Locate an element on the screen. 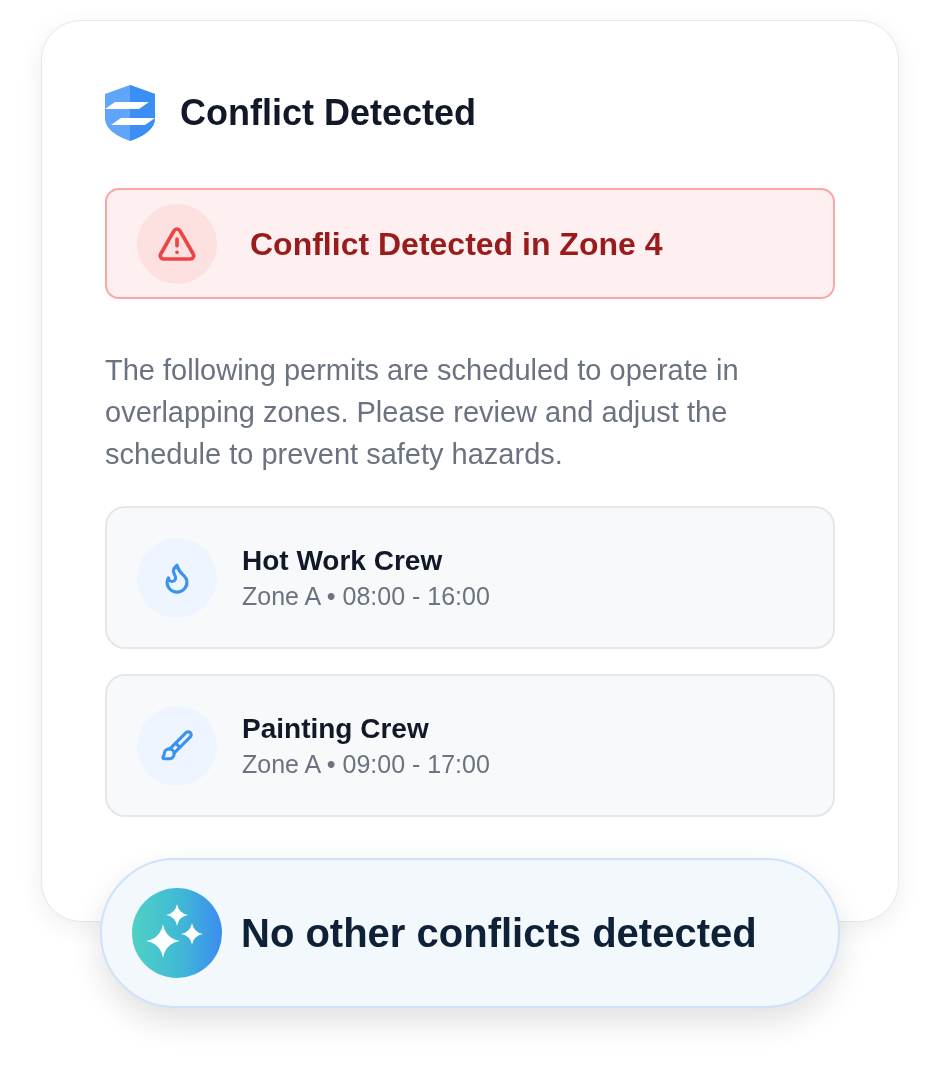  permit-details: Zone A • 08:00 - 16:00 is located at coordinates (366, 595).